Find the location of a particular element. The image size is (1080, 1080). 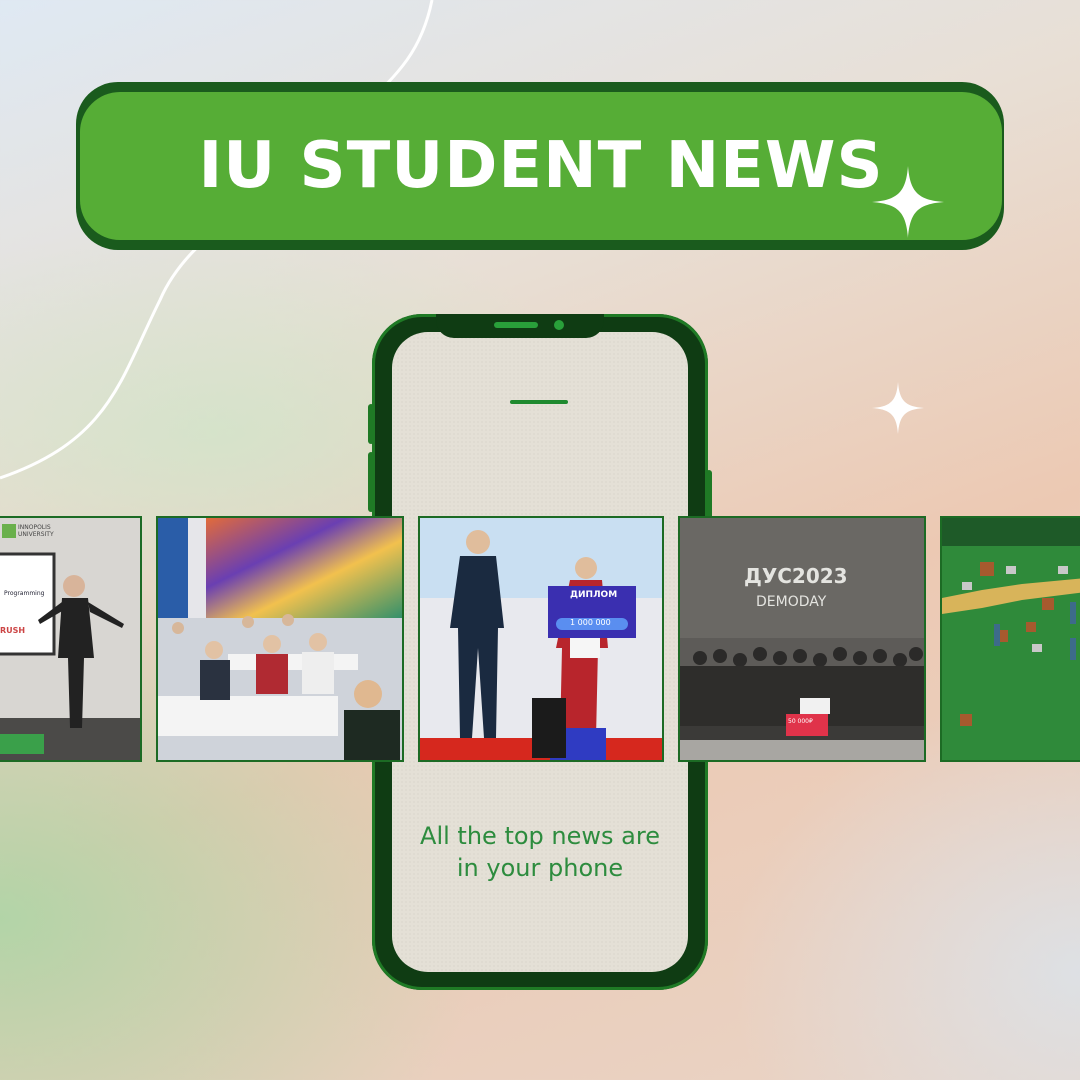

caption-line-2: in your phone is located at coordinates (540, 868).